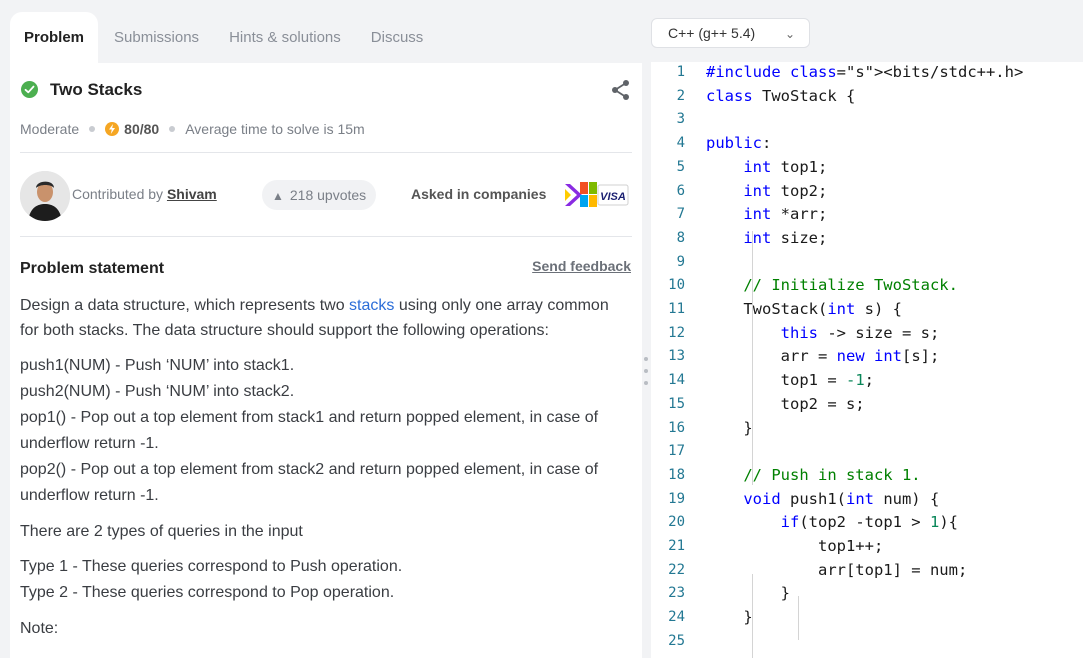 This screenshot has height=658, width=1083. What do you see at coordinates (676, 380) in the screenshot?
I see `line-number: 14` at bounding box center [676, 380].